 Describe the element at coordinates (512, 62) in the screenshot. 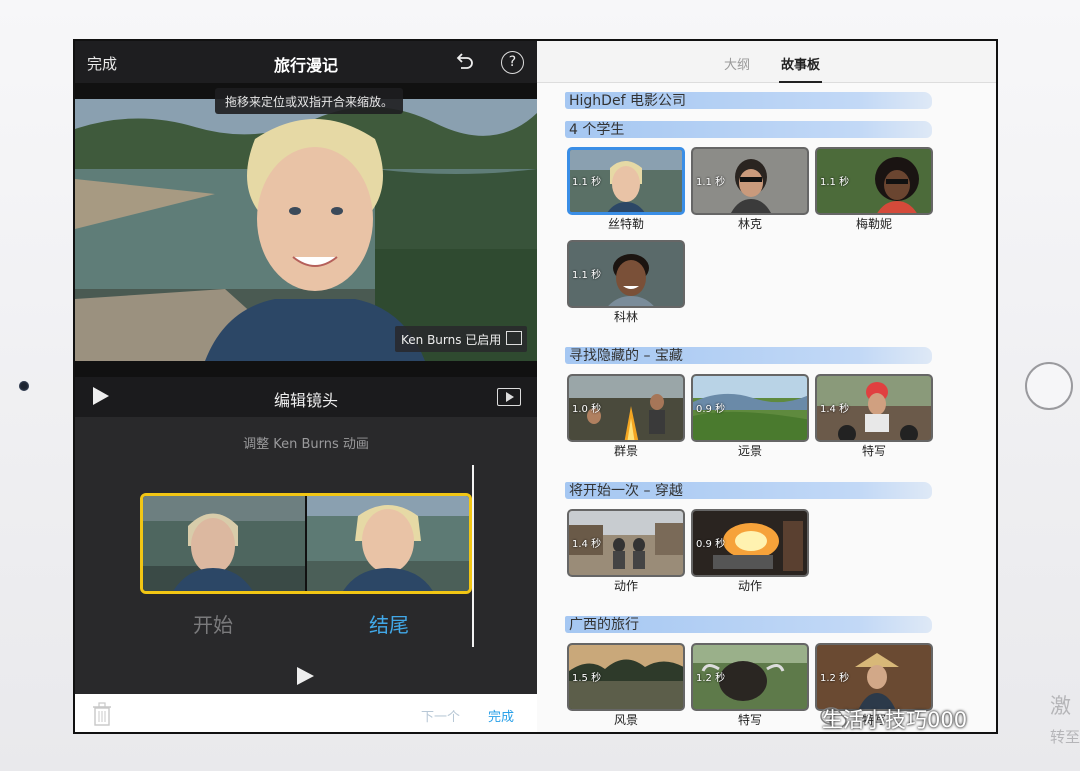

I see `help-icon: ?` at that location.